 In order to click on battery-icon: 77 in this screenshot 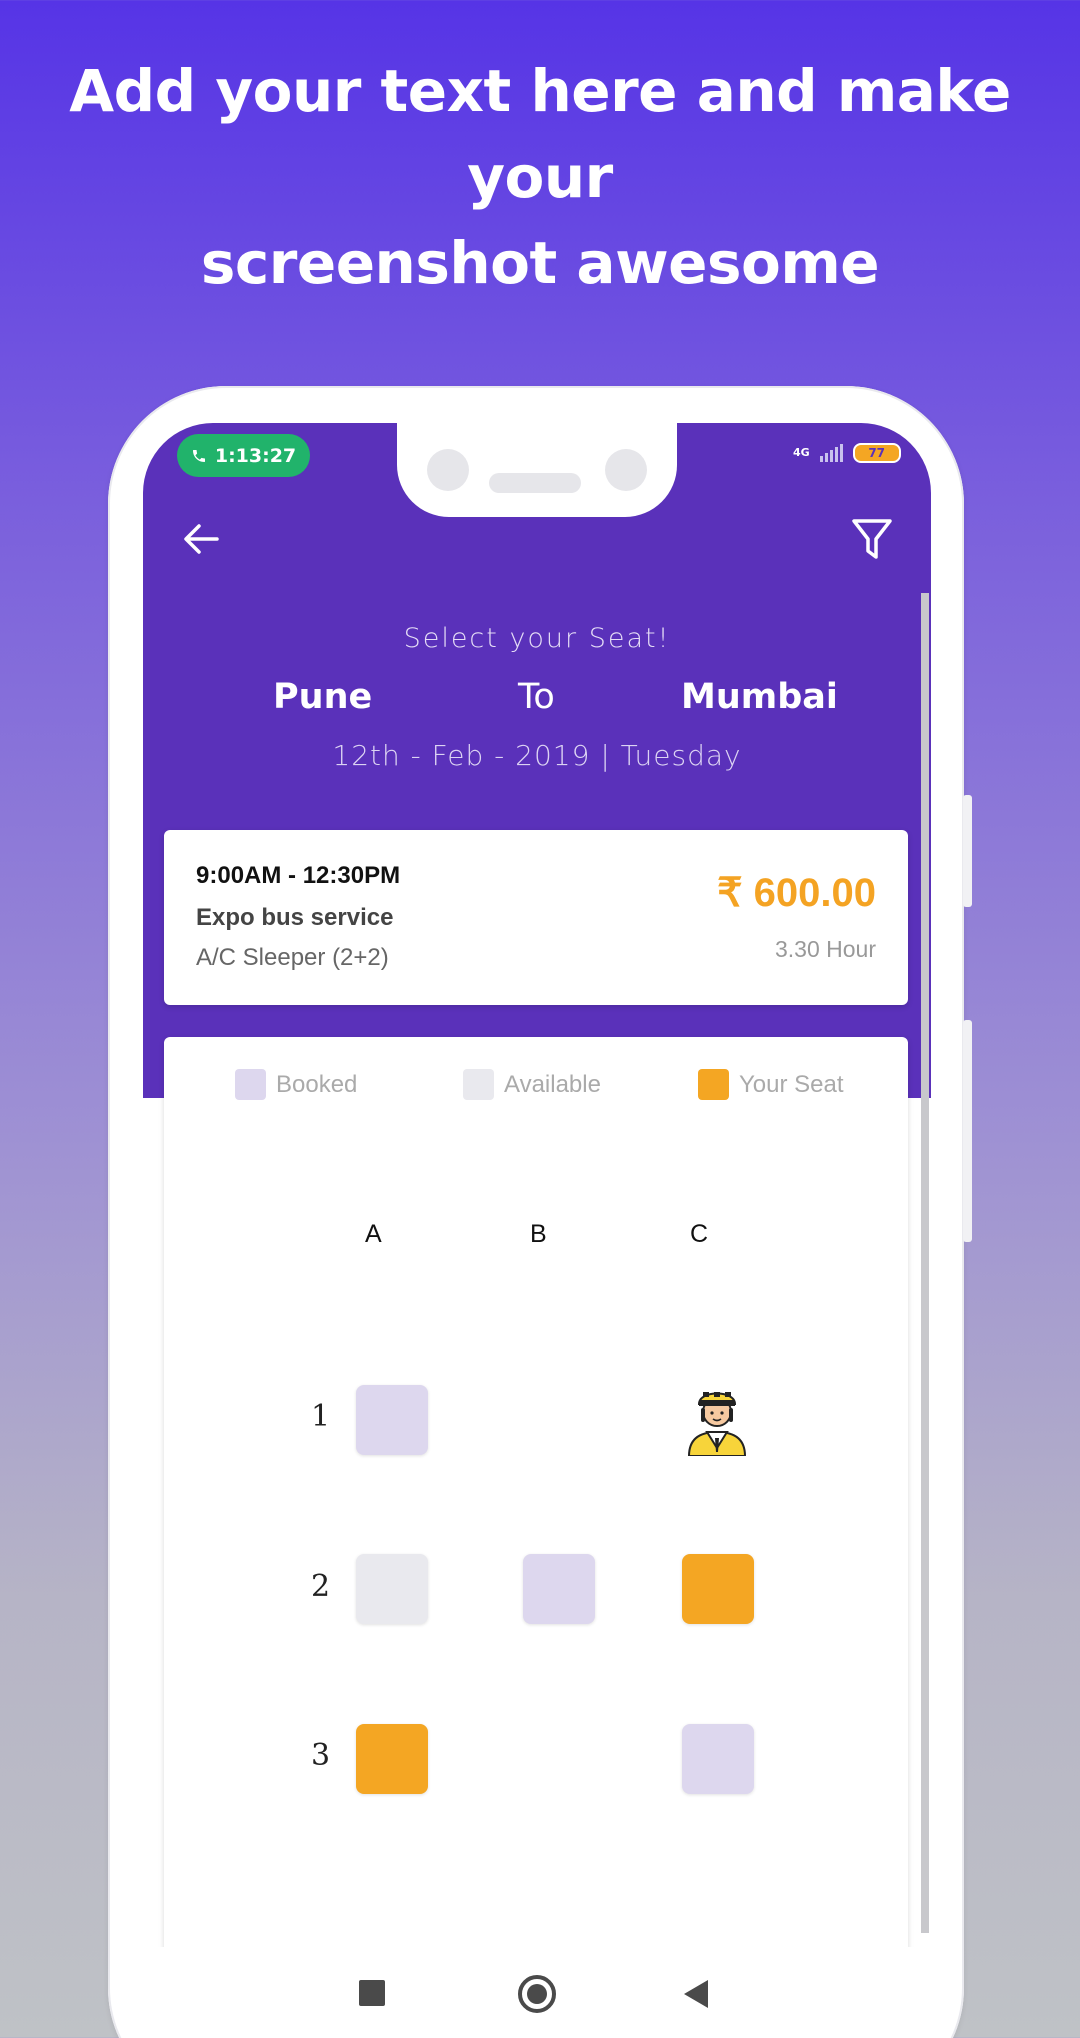, I will do `click(876, 453)`.